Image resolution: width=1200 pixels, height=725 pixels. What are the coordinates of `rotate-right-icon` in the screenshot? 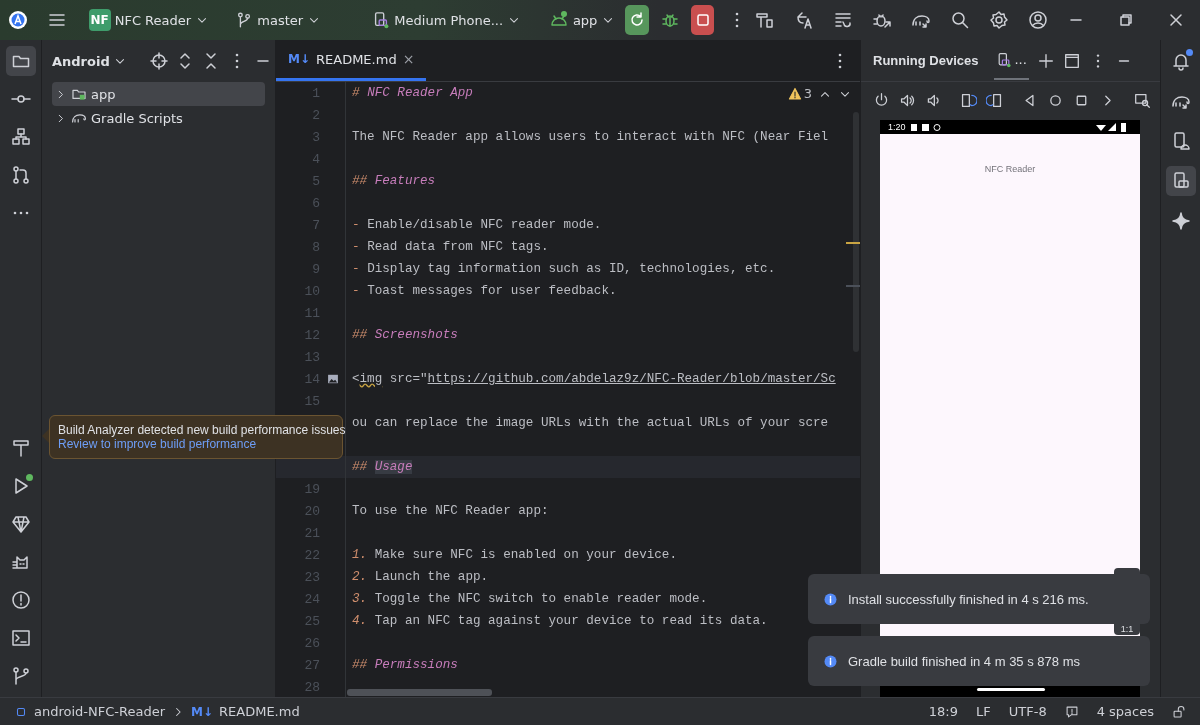 It's located at (994, 100).